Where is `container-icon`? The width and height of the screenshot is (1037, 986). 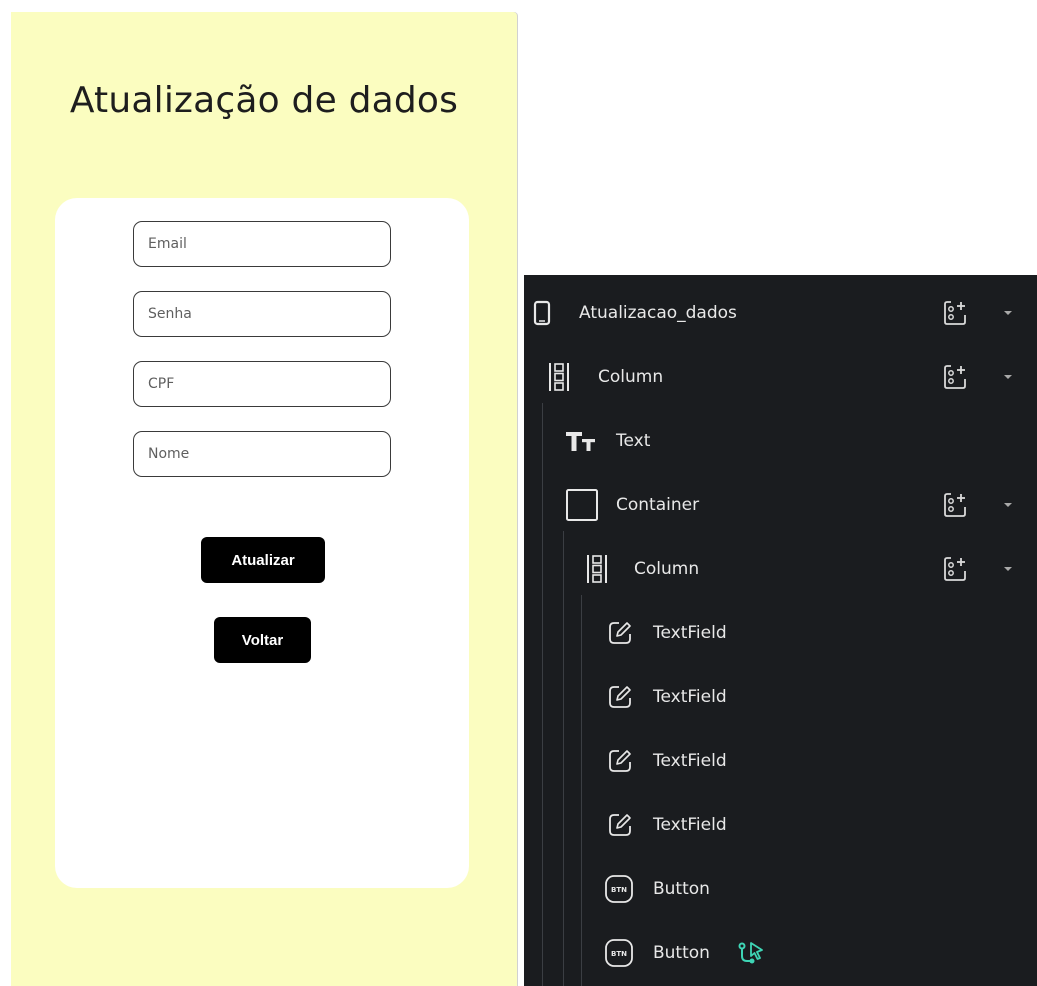
container-icon is located at coordinates (582, 505).